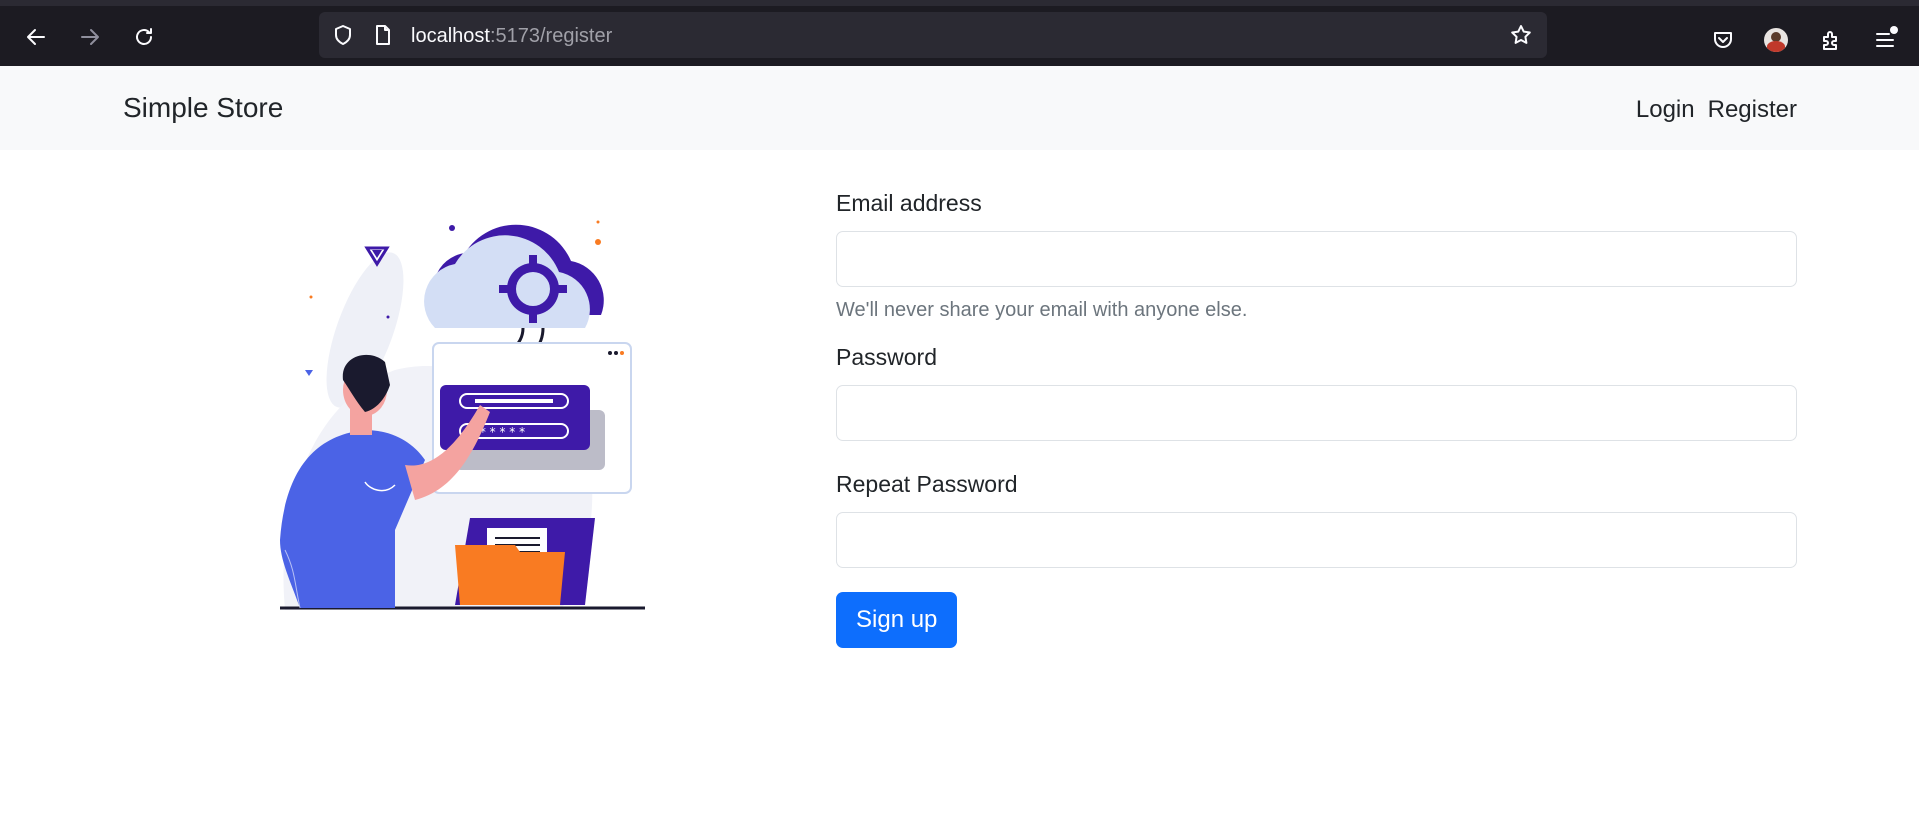  I want to click on nav-login-link: Login, so click(1665, 110).